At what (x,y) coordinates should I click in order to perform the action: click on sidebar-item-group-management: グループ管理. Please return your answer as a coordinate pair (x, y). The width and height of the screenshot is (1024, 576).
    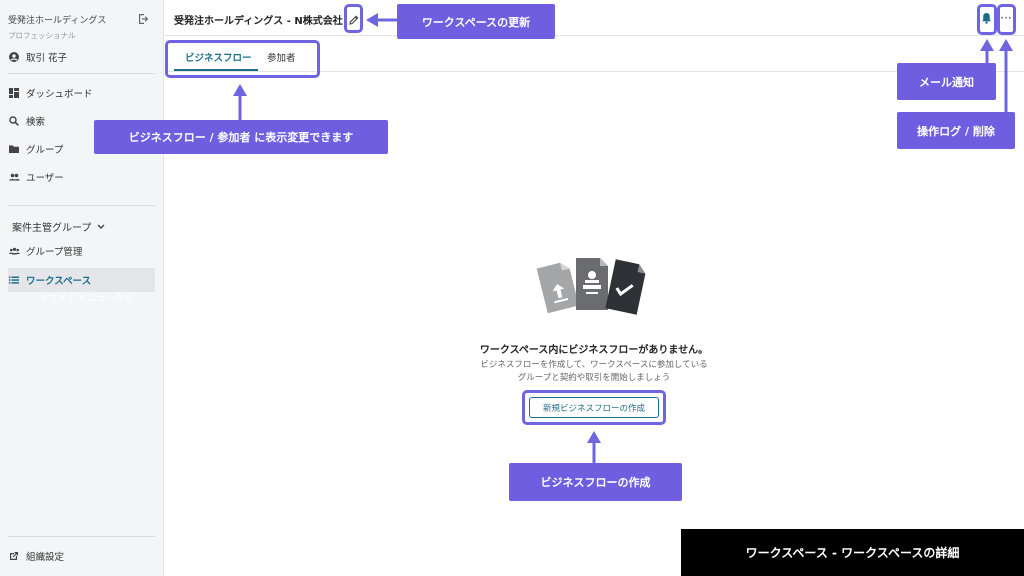
    Looking at the image, I should click on (45, 251).